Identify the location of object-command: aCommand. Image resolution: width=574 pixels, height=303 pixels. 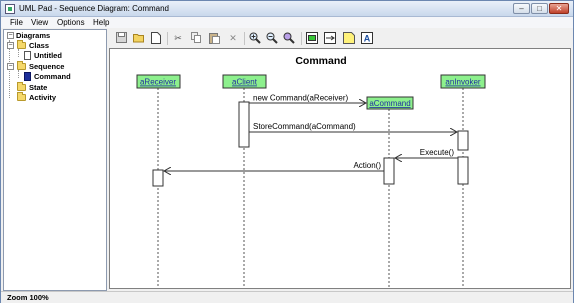
(390, 103).